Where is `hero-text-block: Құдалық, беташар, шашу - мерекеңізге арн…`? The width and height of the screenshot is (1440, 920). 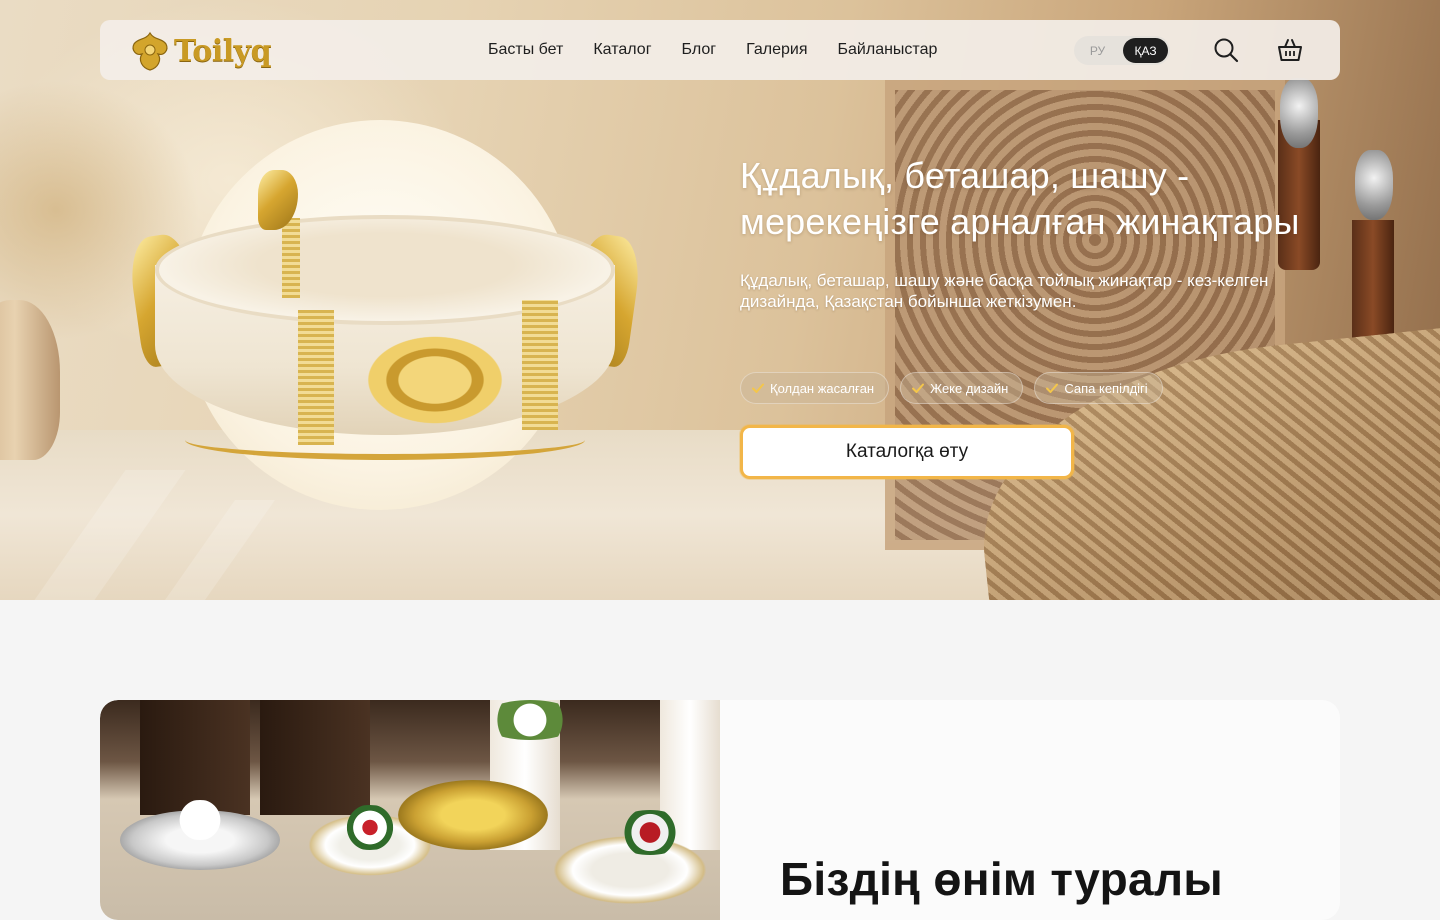
hero-text-block: Құдалық, беташар, шашу - мерекеңізге арн… is located at coordinates (1020, 232).